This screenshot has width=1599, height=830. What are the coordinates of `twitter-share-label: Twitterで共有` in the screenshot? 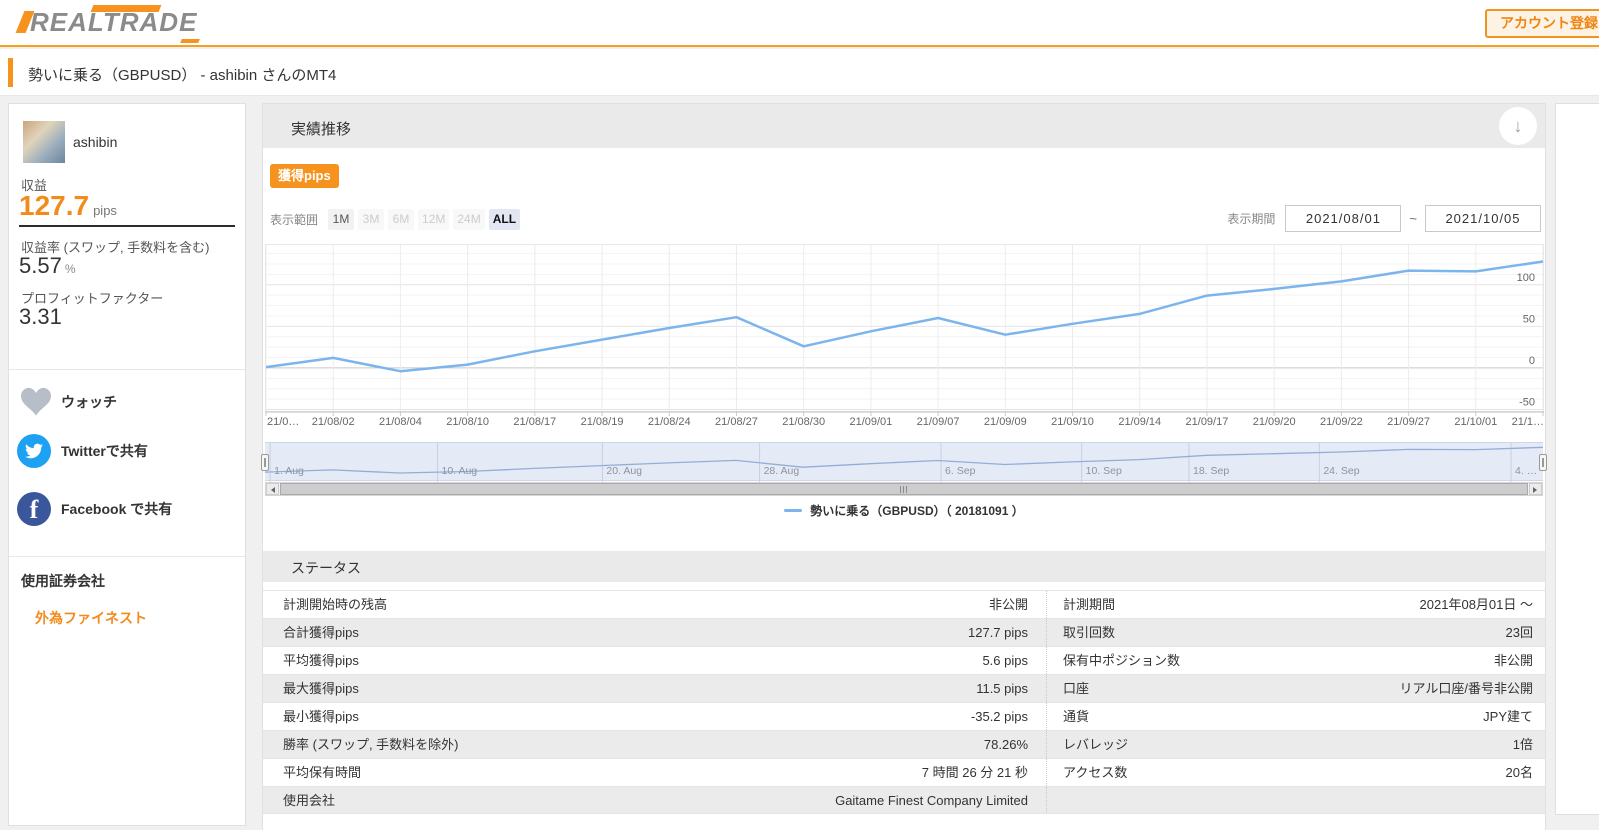 It's located at (104, 451).